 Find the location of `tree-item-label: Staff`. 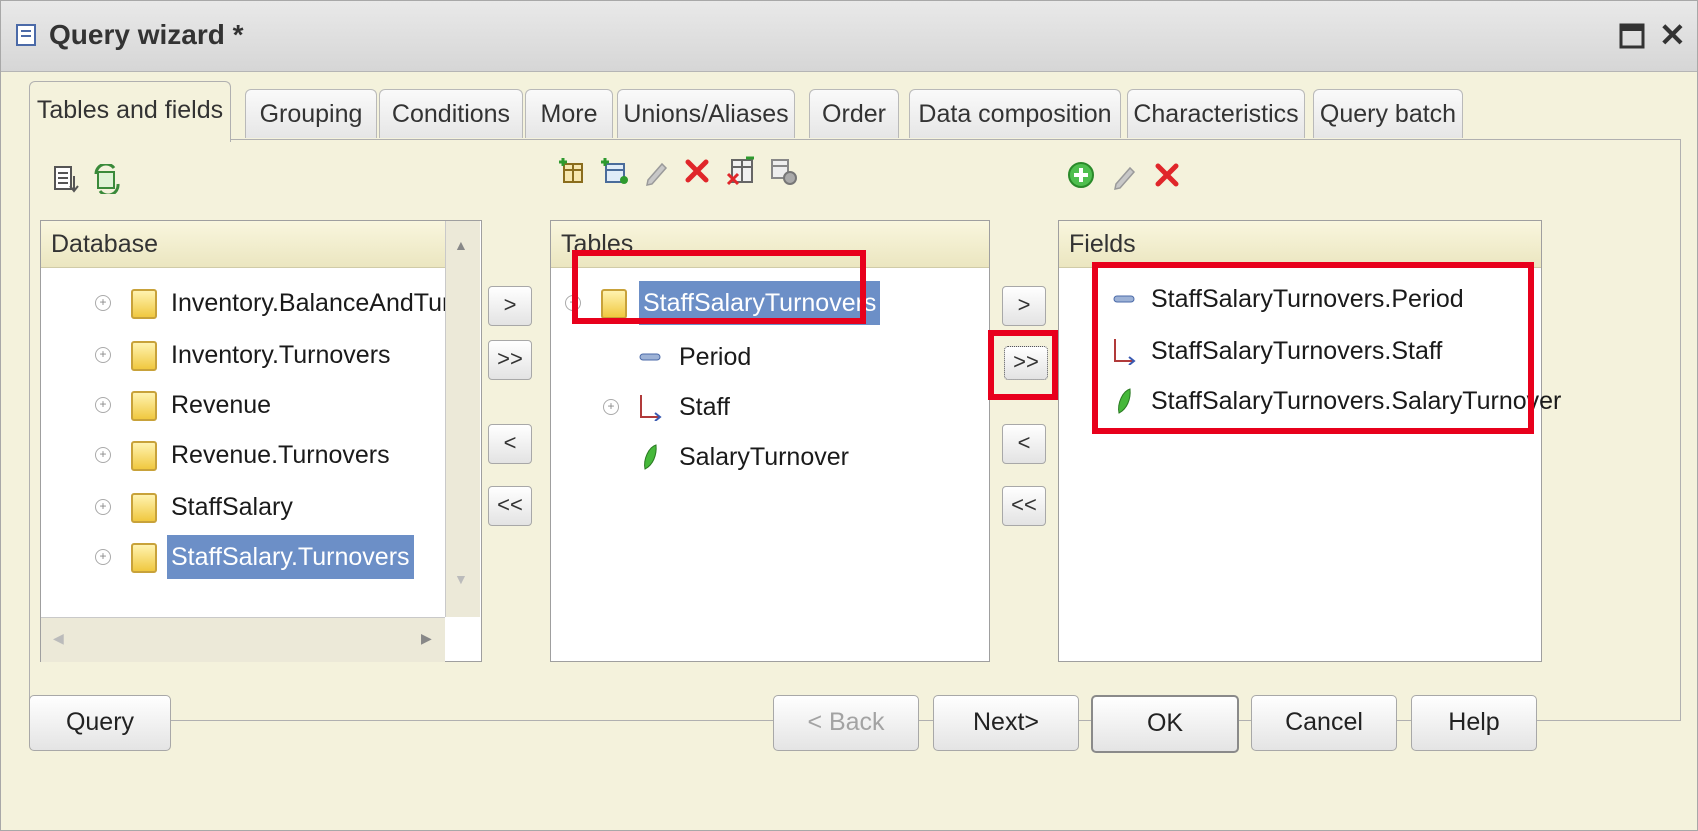

tree-item-label: Staff is located at coordinates (704, 407).